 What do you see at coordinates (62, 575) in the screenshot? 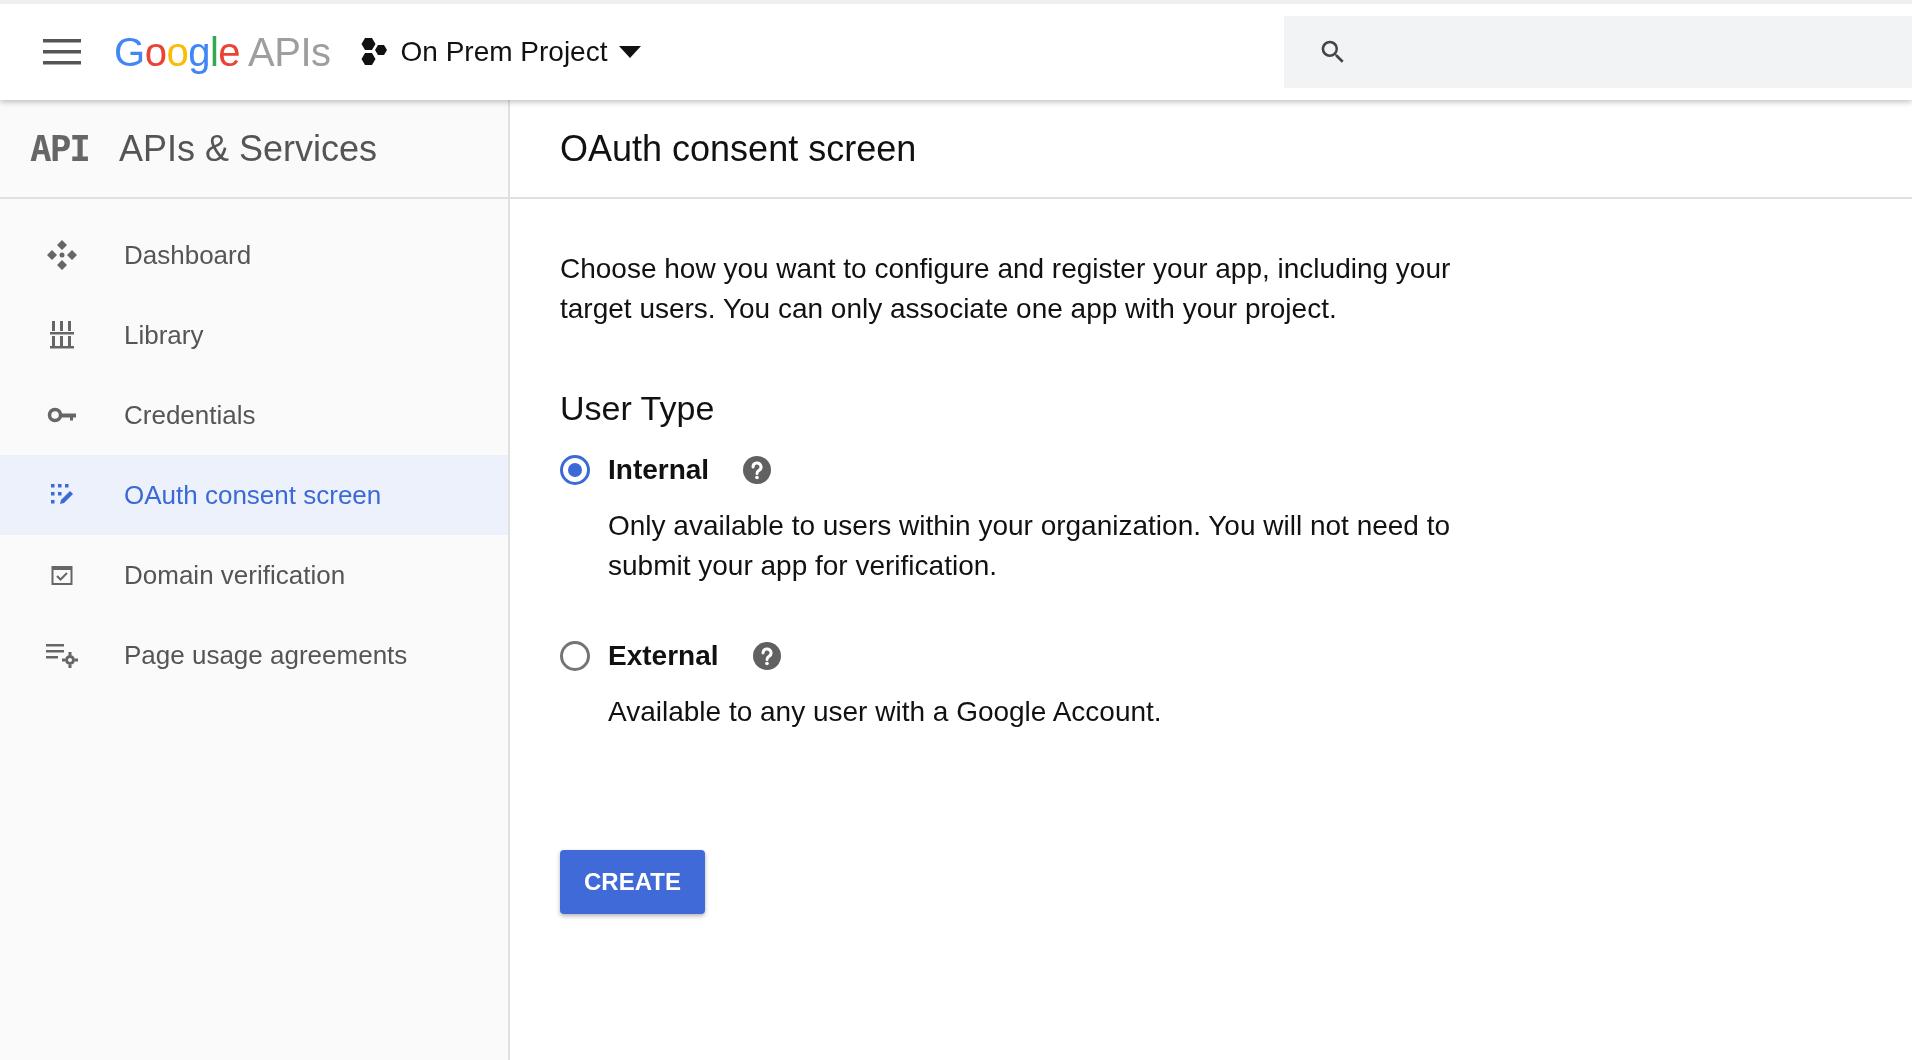
I see `checkbox-icon` at bounding box center [62, 575].